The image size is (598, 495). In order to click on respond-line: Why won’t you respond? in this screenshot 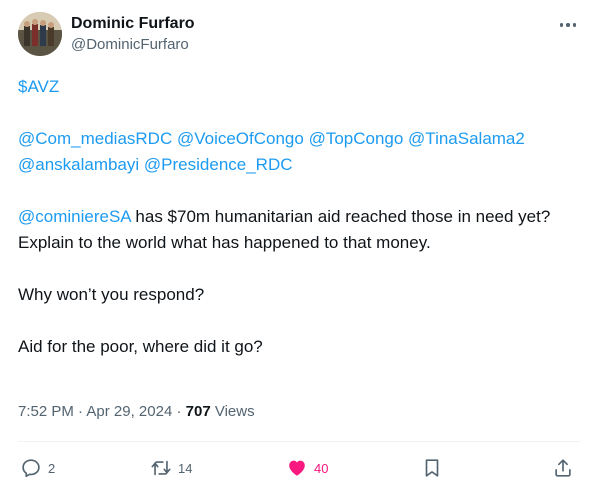, I will do `click(111, 294)`.